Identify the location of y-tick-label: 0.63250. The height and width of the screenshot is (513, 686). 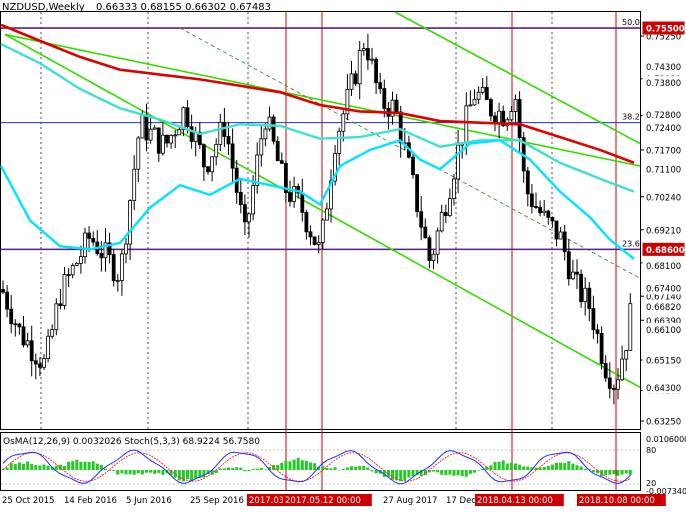
(663, 422).